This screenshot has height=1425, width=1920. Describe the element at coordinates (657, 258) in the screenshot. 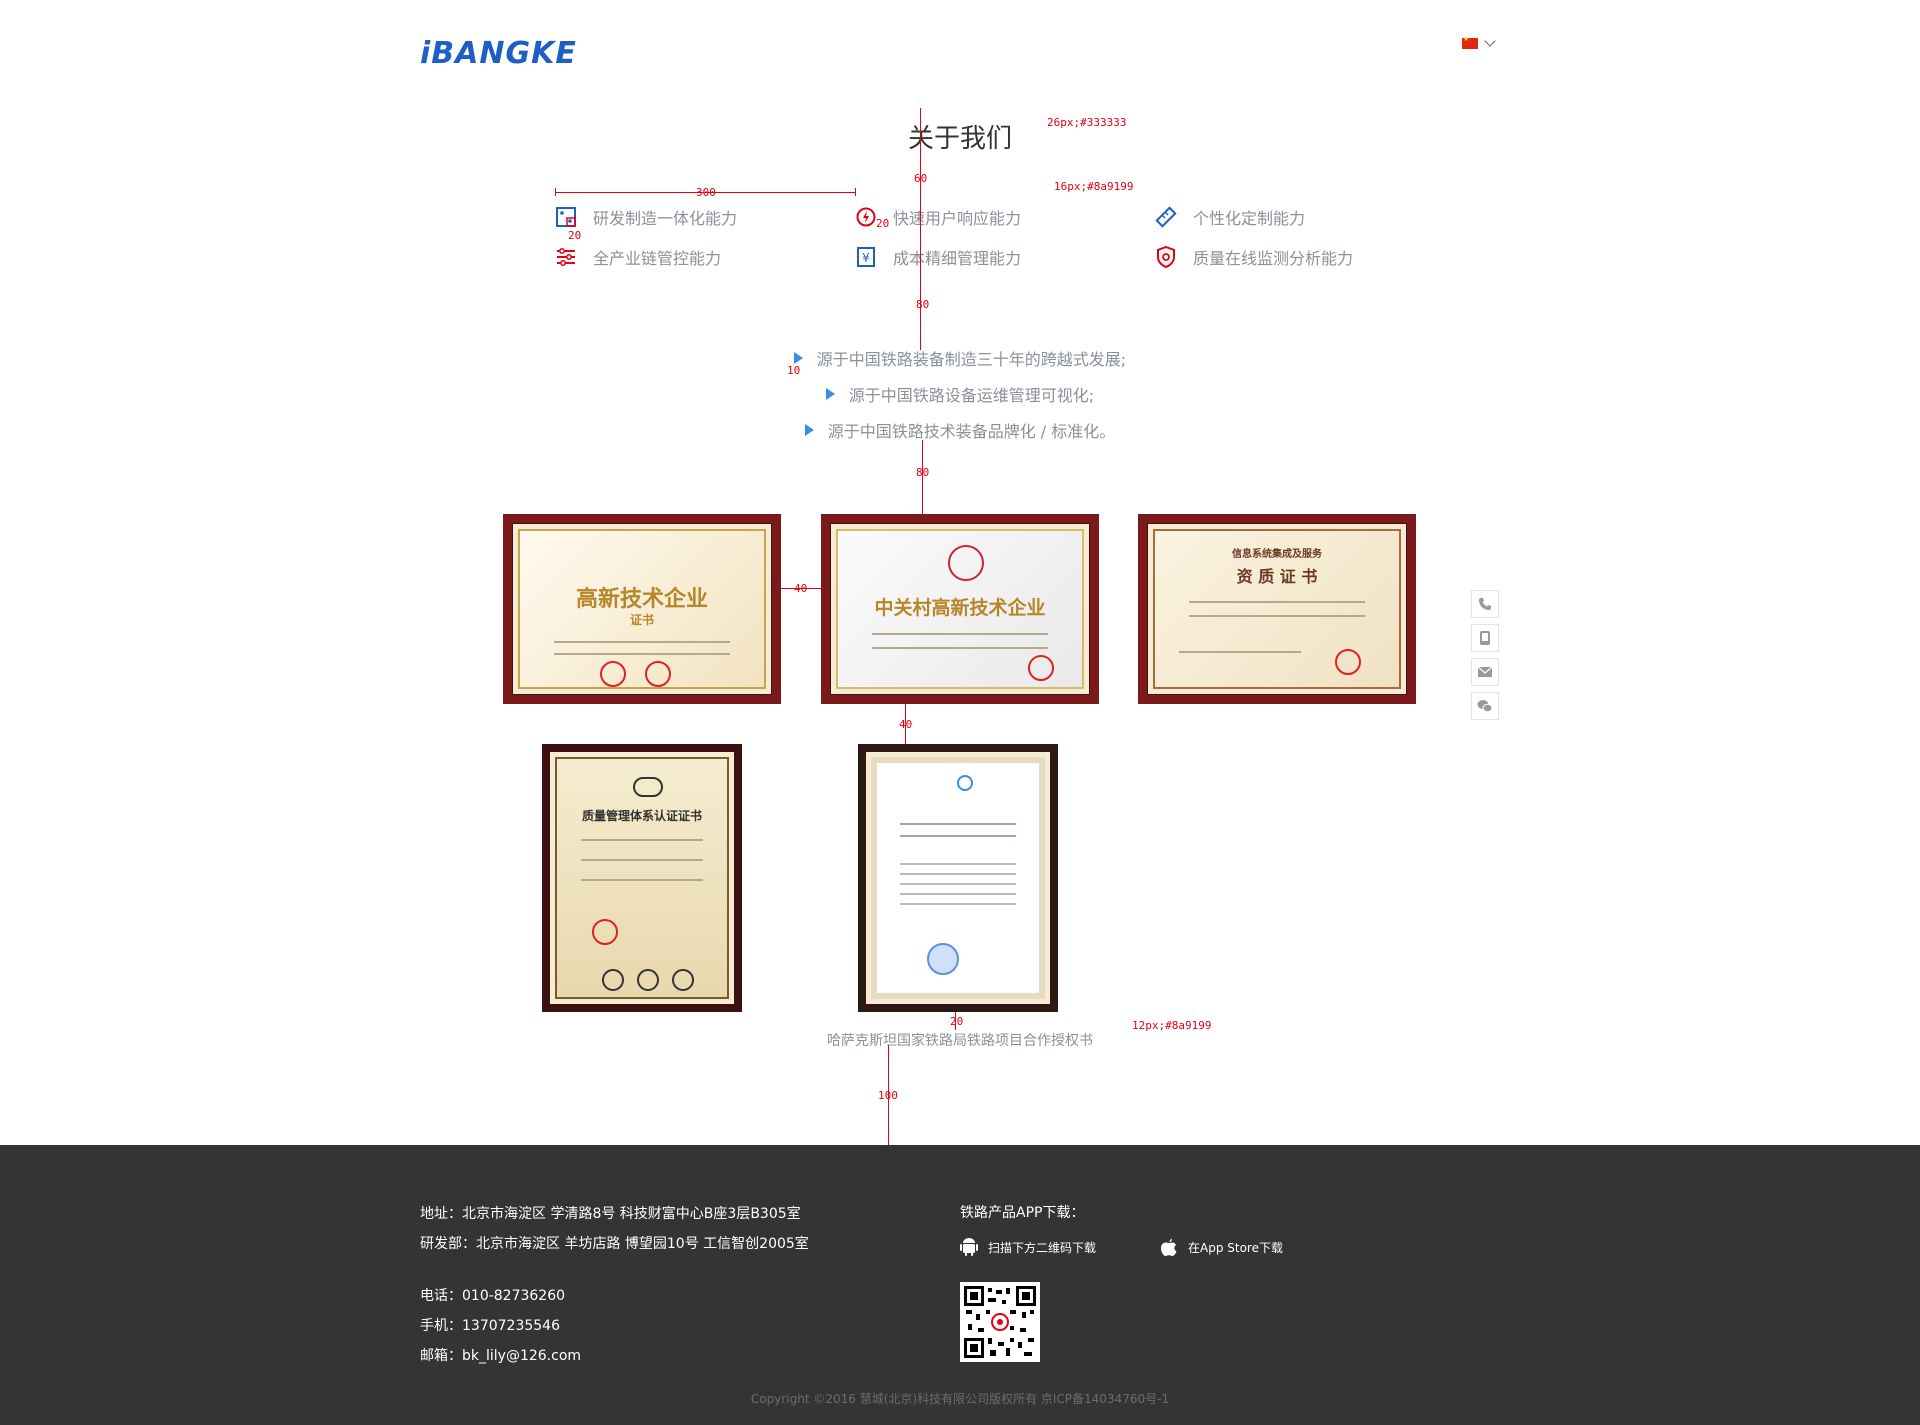

I see `capability-label: 全产业链管控能力` at that location.